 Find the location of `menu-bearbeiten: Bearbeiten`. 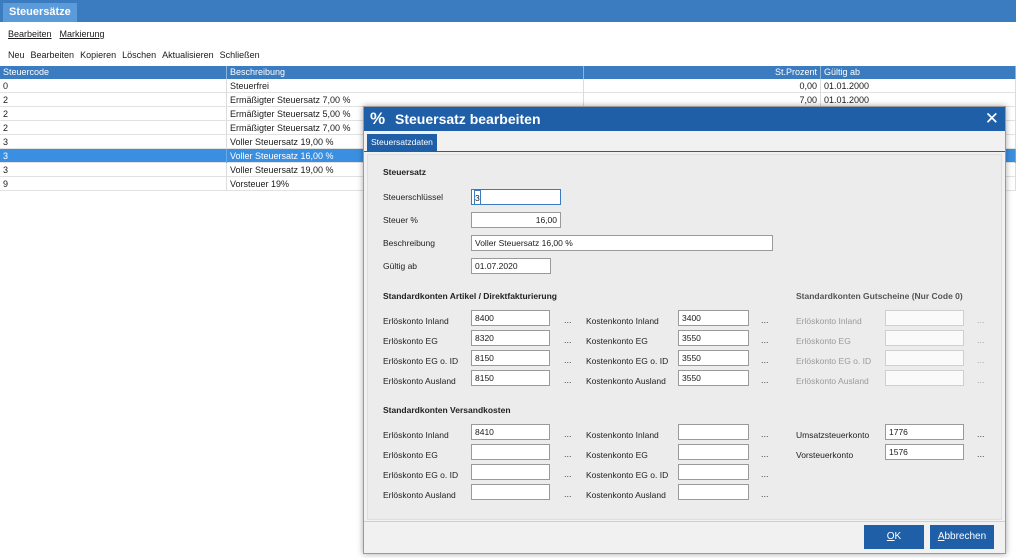

menu-bearbeiten: Bearbeiten is located at coordinates (30, 34).